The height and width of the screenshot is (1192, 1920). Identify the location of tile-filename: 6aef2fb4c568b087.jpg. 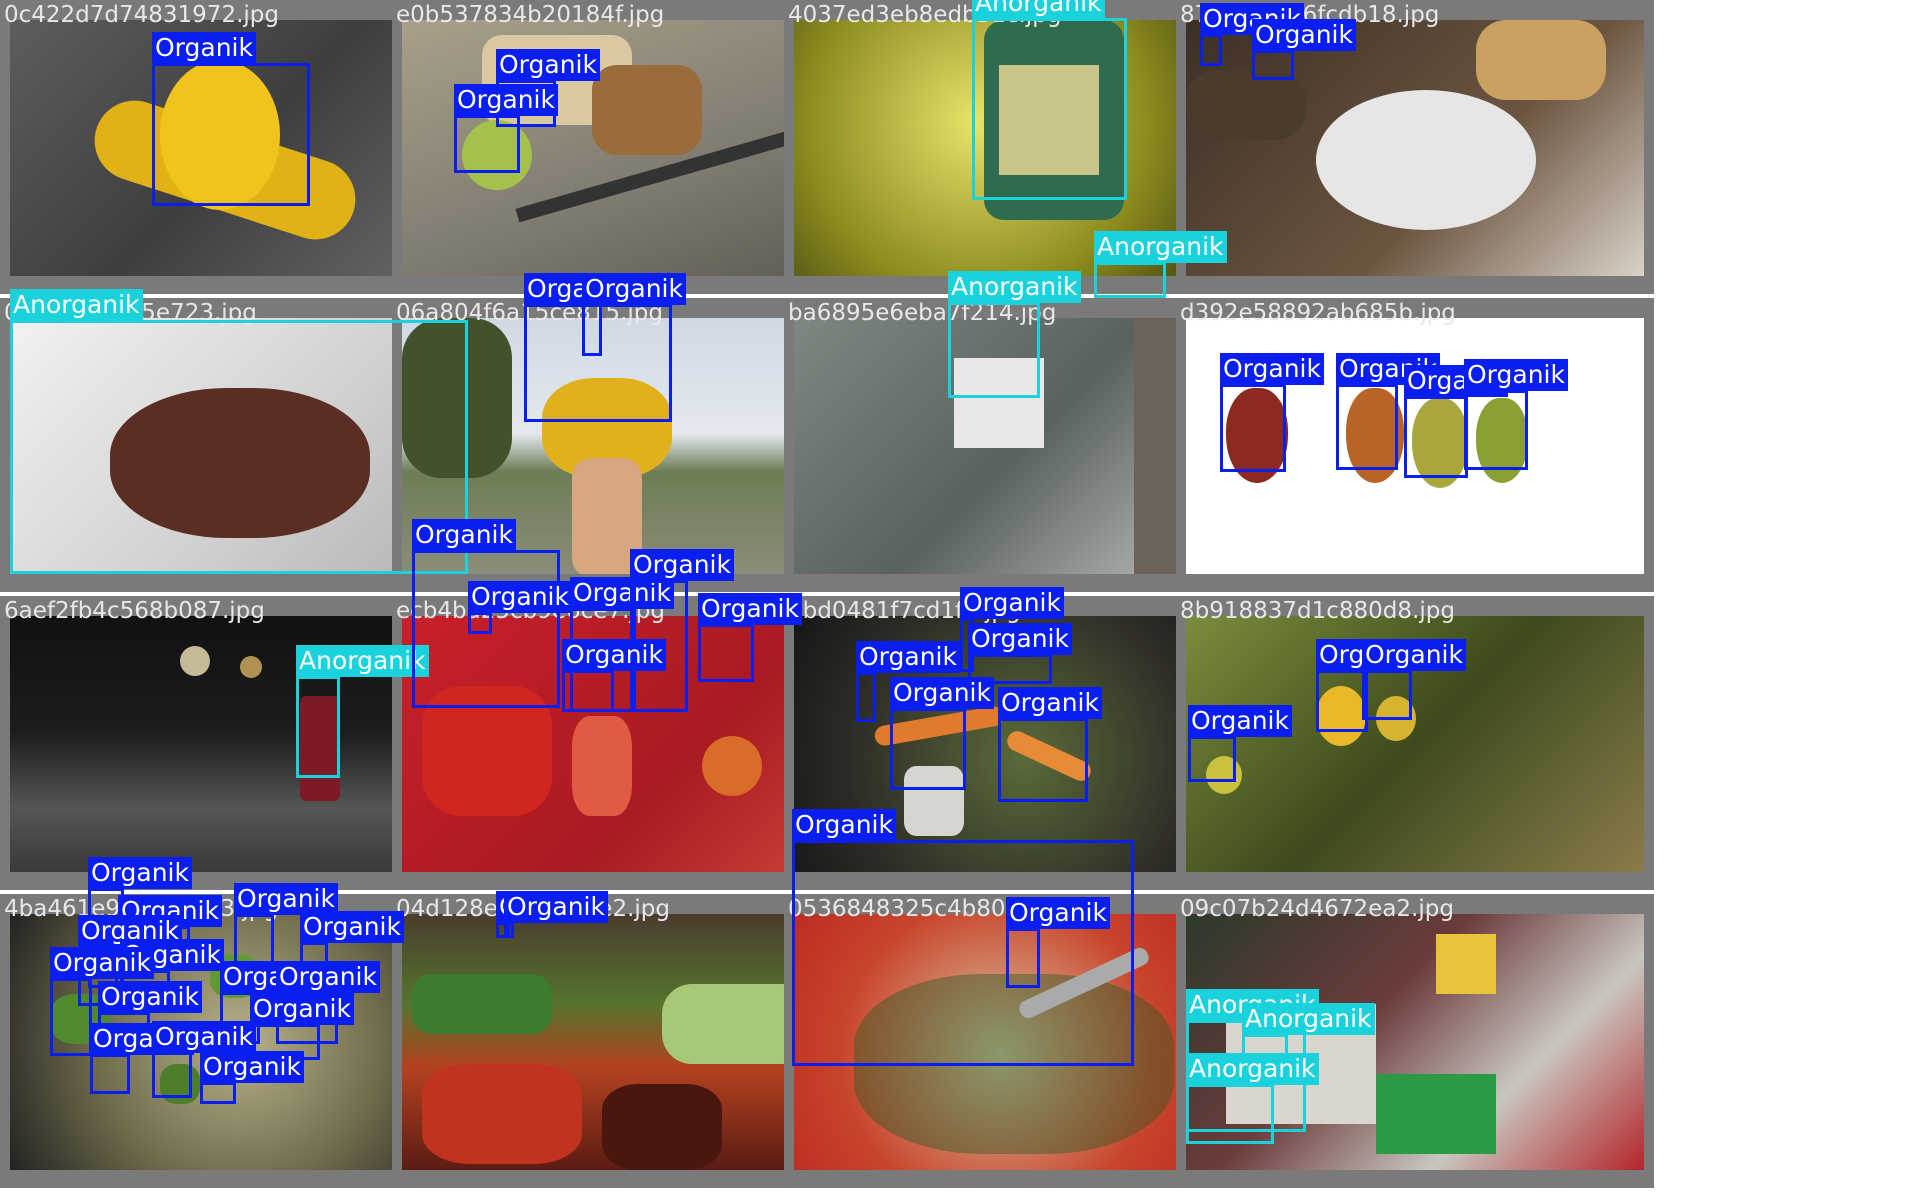
(134, 611).